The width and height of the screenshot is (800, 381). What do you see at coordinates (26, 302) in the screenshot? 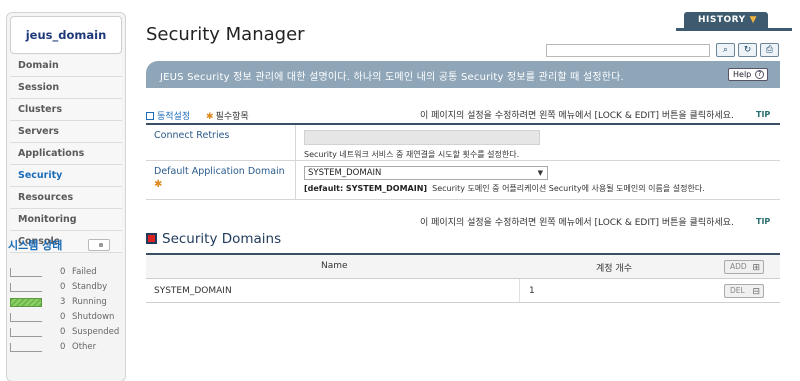
I see `status-bar-running` at bounding box center [26, 302].